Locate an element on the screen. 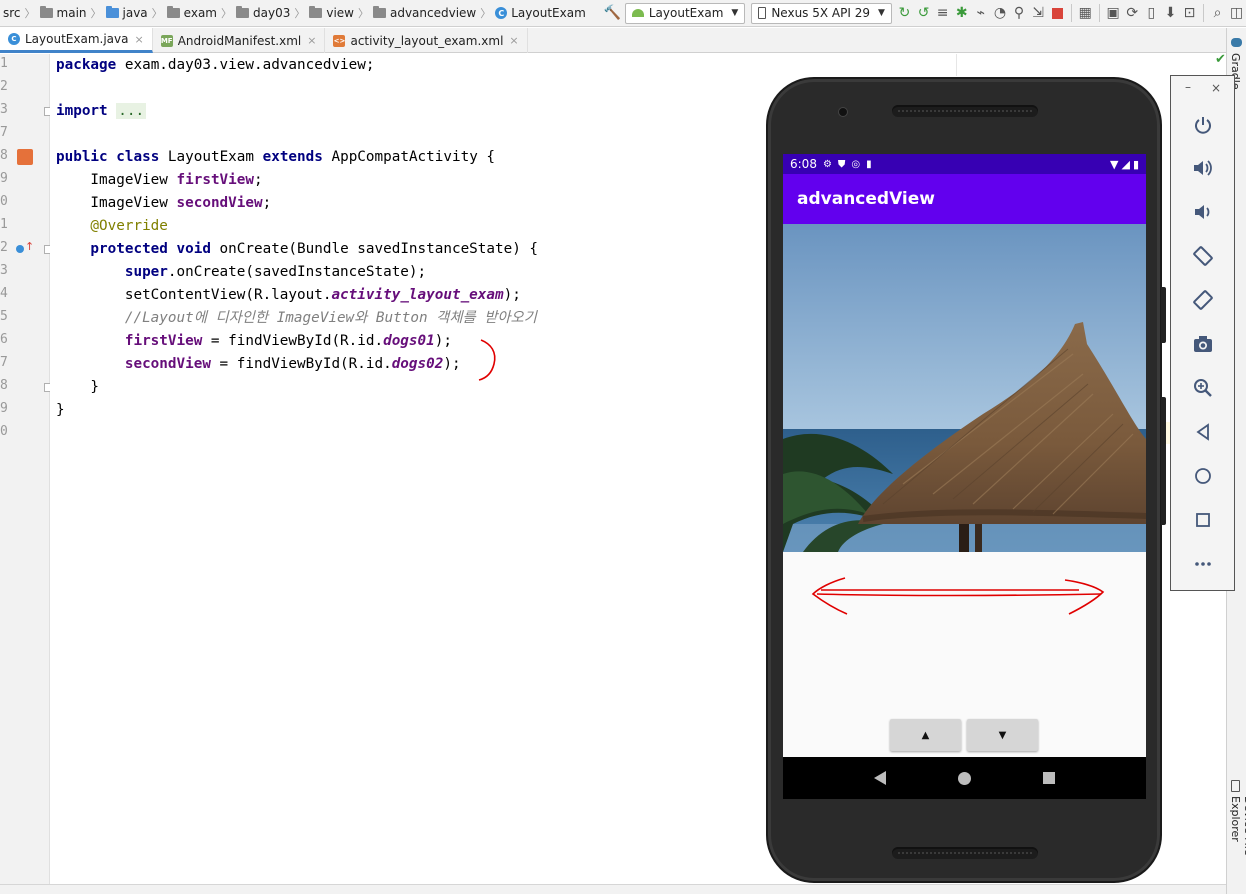 This screenshot has height=894, width=1246. toolbar-separator is located at coordinates (1071, 13).